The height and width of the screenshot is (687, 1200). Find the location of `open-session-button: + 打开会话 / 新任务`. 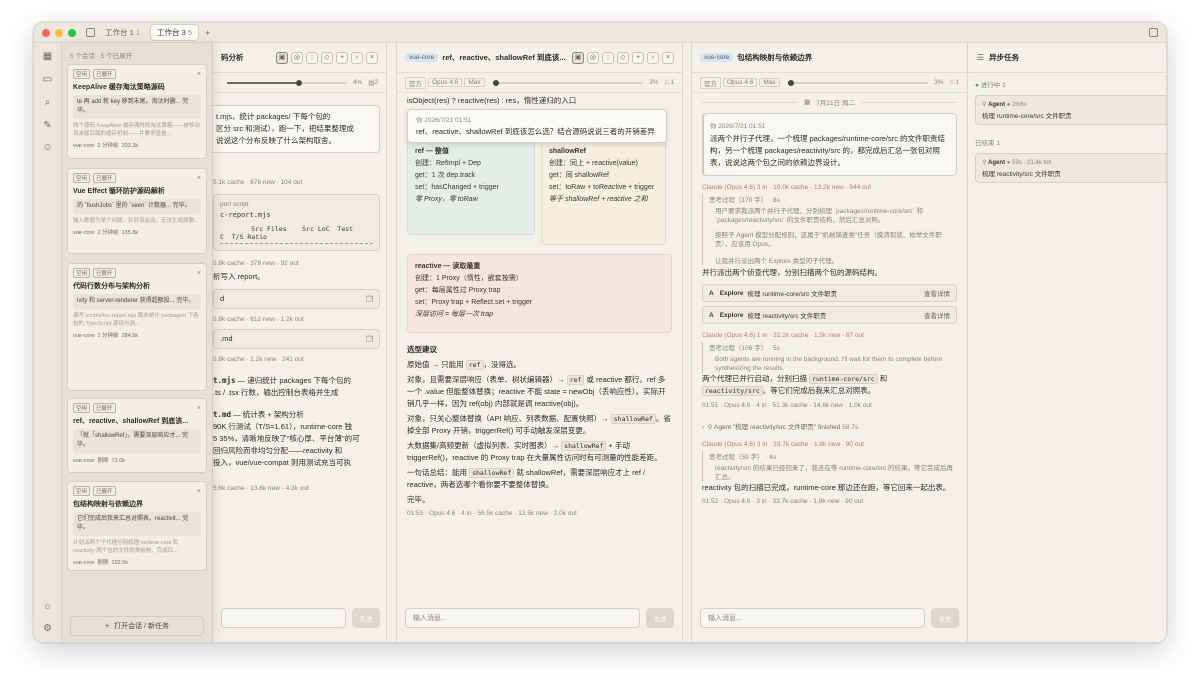

open-session-button: + 打开会话 / 新任务 is located at coordinates (137, 626).